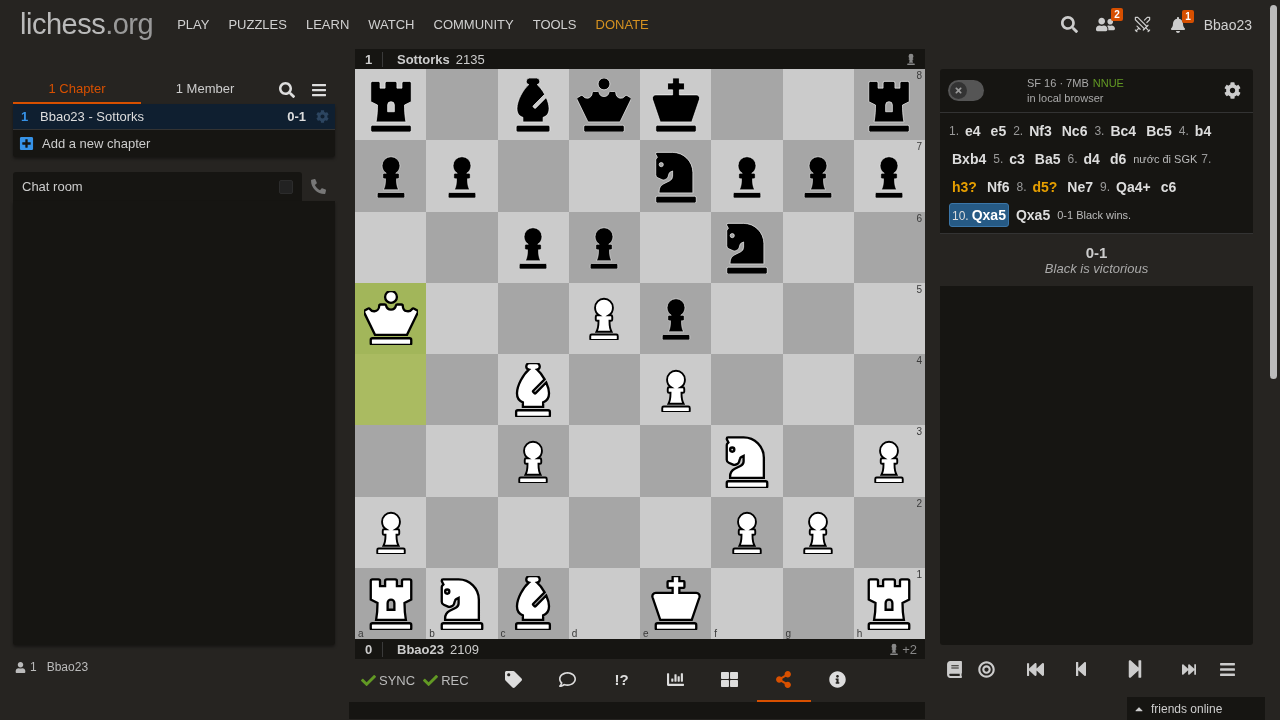 The image size is (1280, 720). What do you see at coordinates (1133, 187) in the screenshot?
I see `move: Qa4+` at bounding box center [1133, 187].